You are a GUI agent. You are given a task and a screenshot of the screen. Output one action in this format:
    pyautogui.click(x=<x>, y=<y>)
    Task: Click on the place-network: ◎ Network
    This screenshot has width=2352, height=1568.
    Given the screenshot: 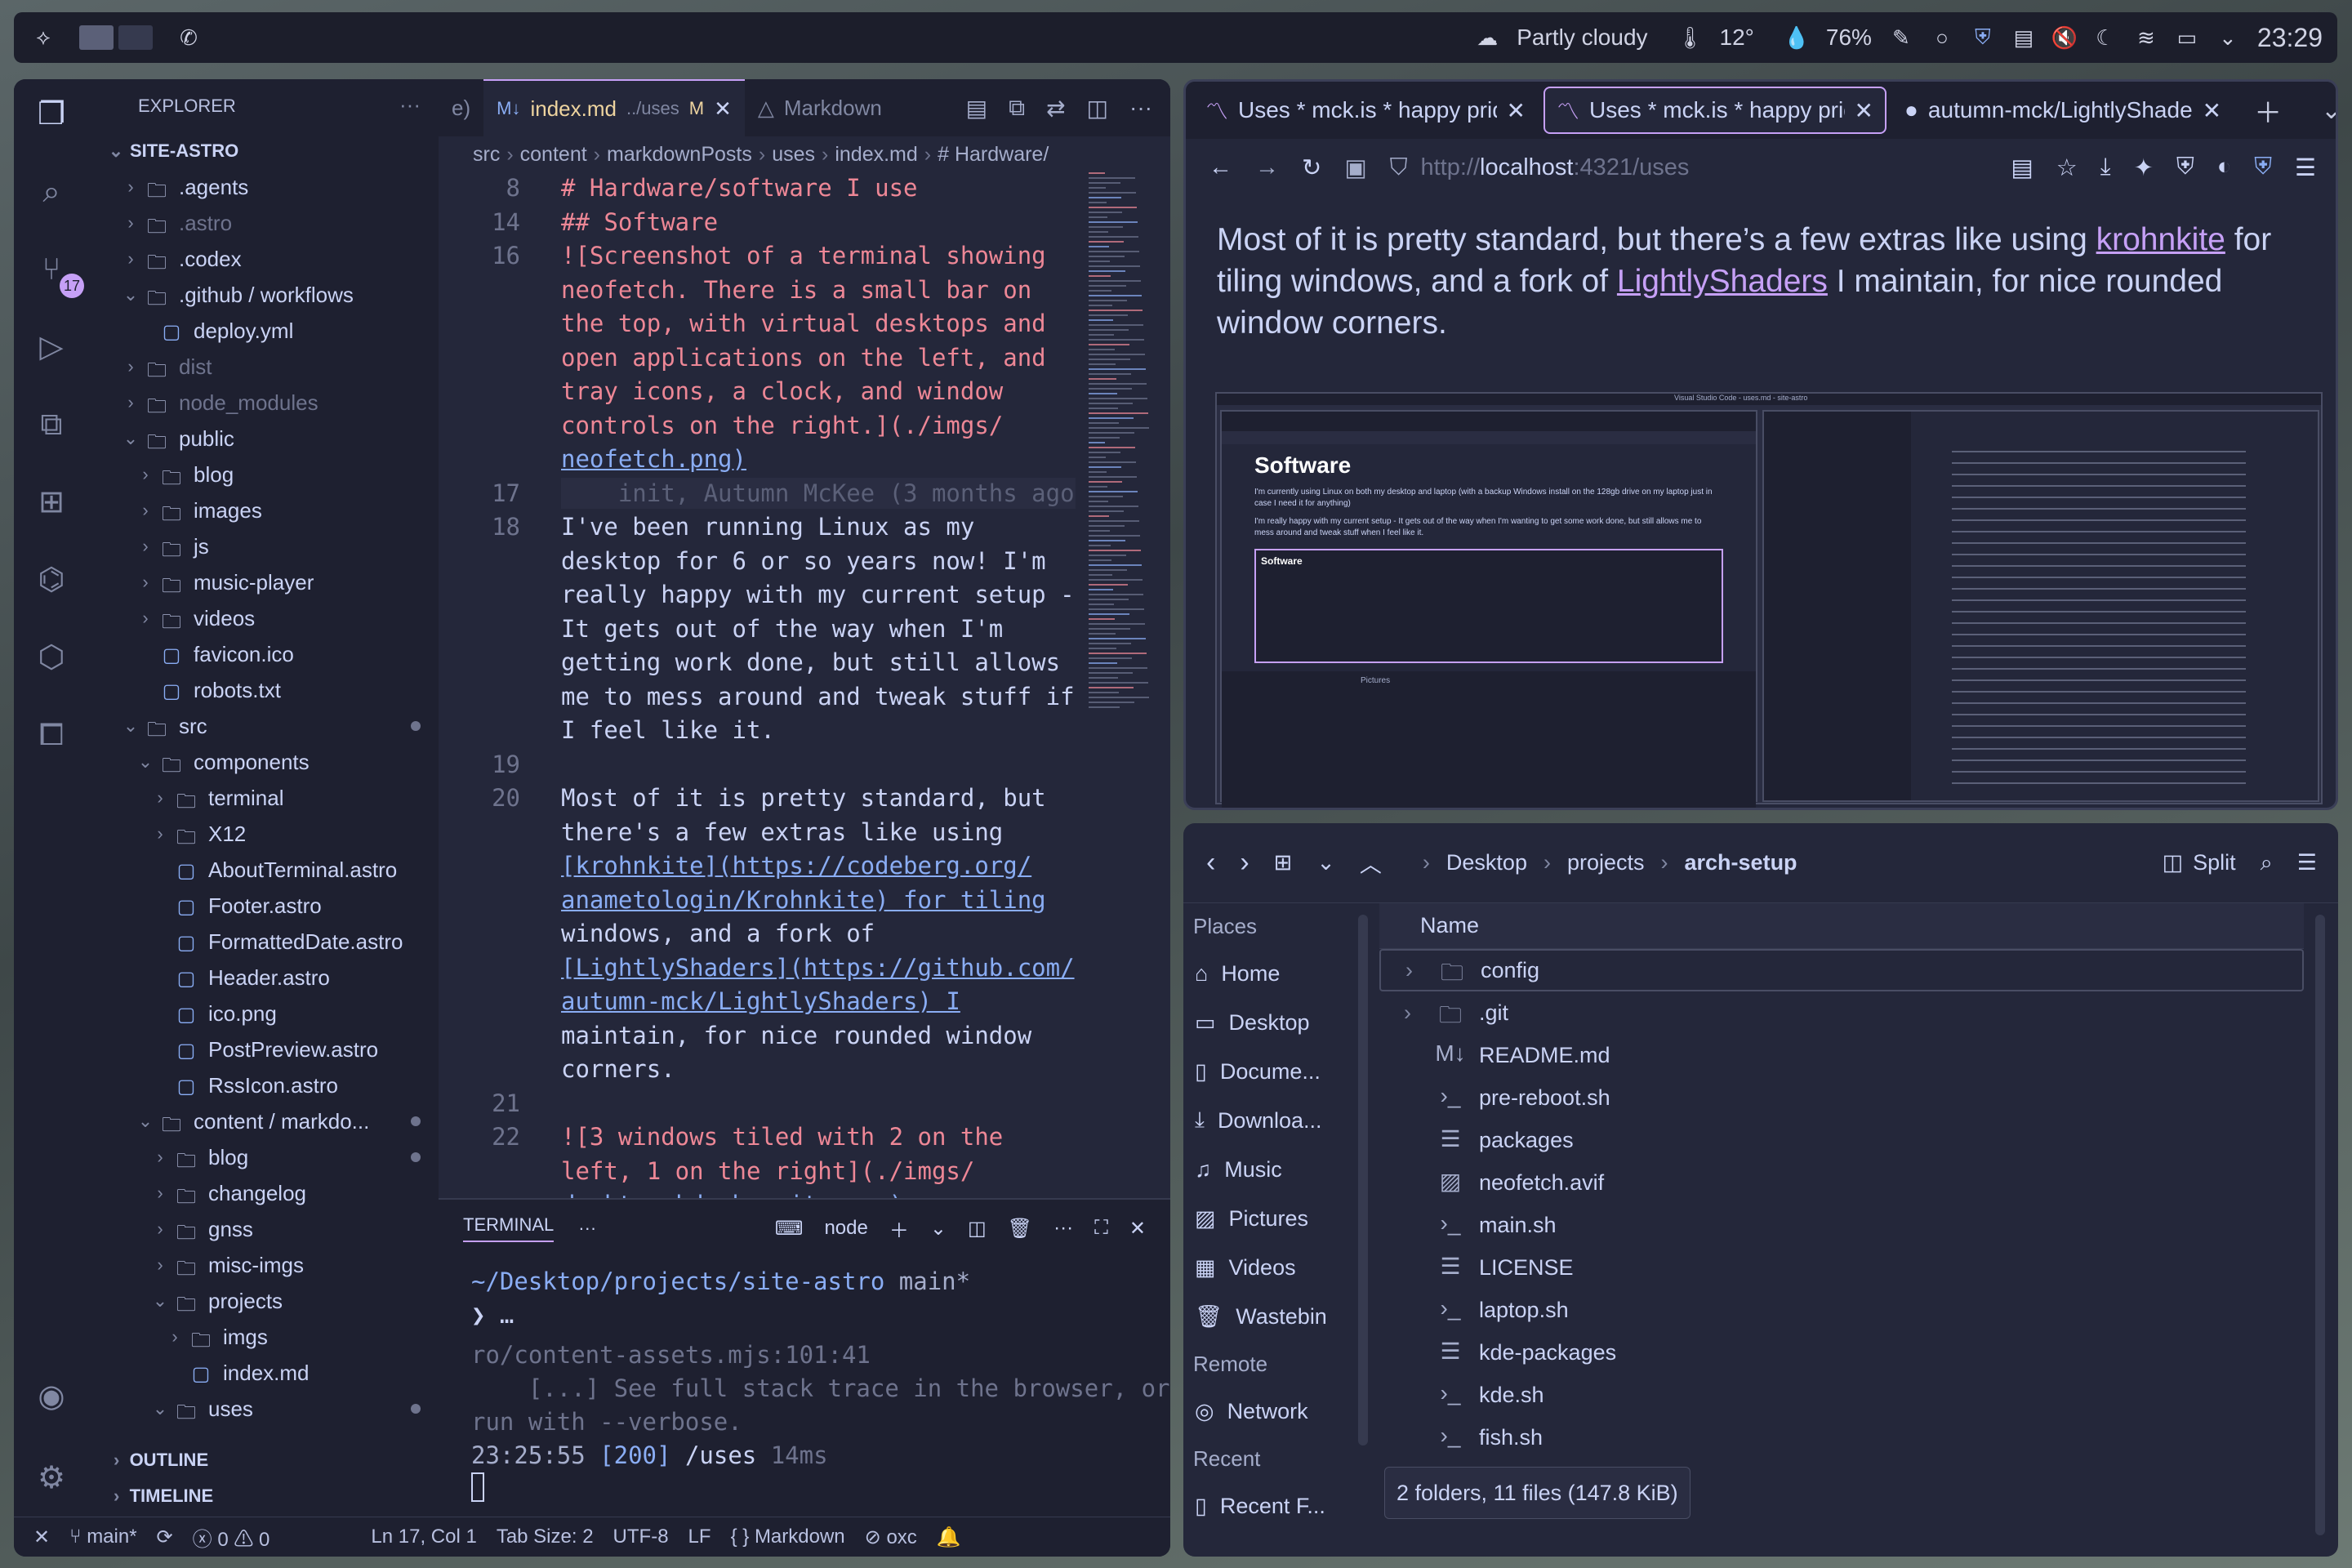 What is the action you would take?
    pyautogui.click(x=1265, y=1411)
    